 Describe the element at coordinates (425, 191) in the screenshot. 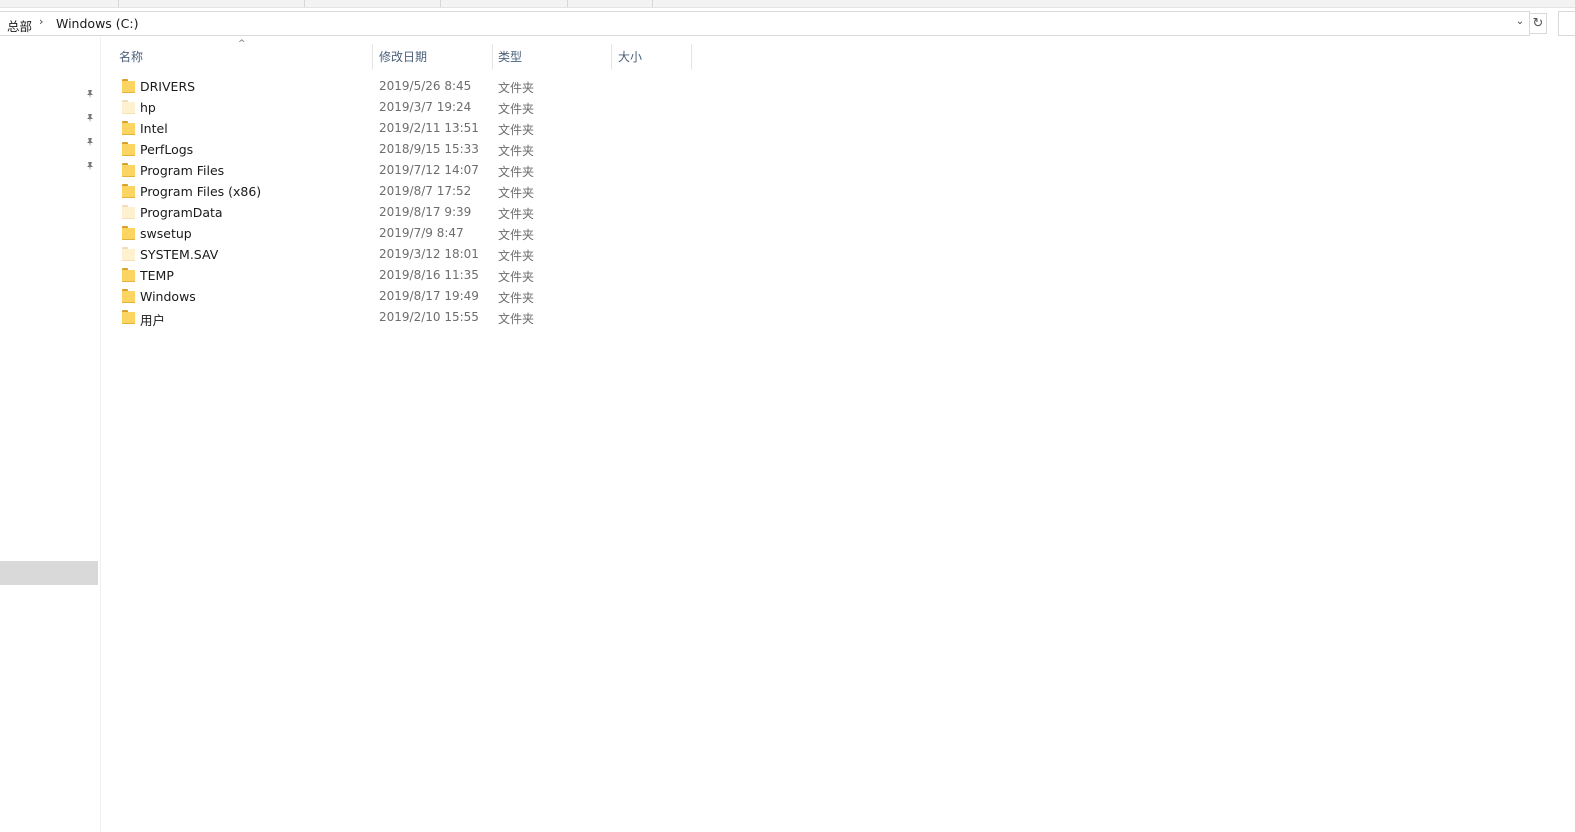

I see `file-modified: 2019/8/7 17:52` at that location.